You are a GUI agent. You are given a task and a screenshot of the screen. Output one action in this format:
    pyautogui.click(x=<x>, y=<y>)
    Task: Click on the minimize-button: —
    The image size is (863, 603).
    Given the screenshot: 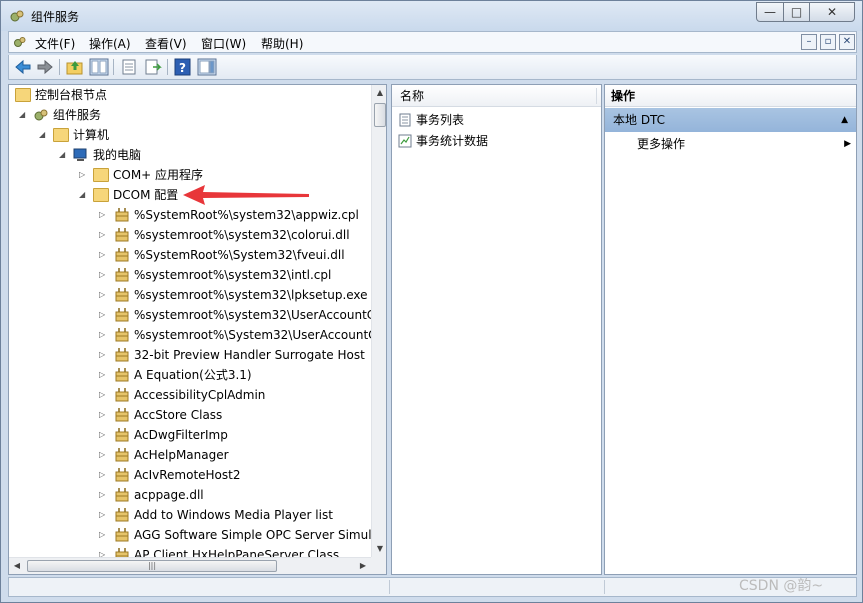 What is the action you would take?
    pyautogui.click(x=770, y=12)
    